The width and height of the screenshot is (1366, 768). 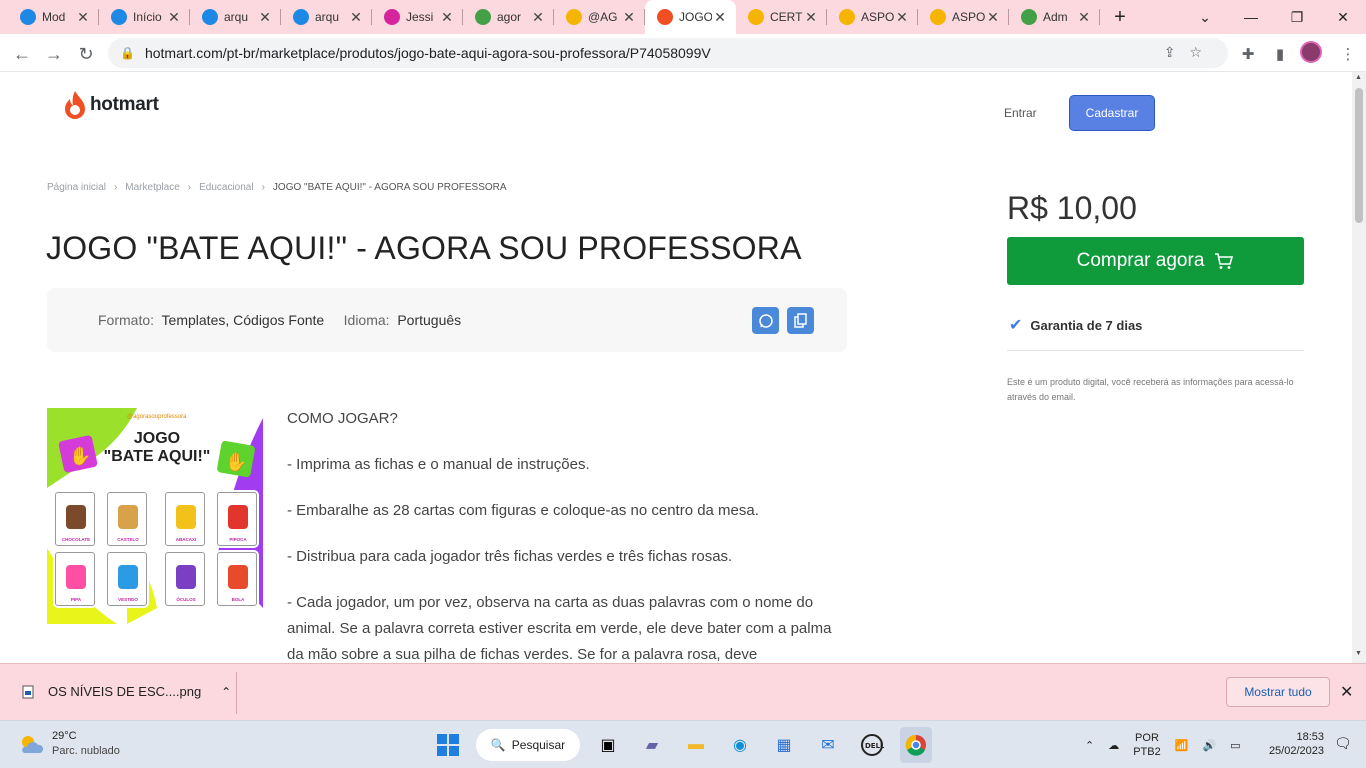 I want to click on language-indicator: POR PTB2, so click(x=1147, y=745).